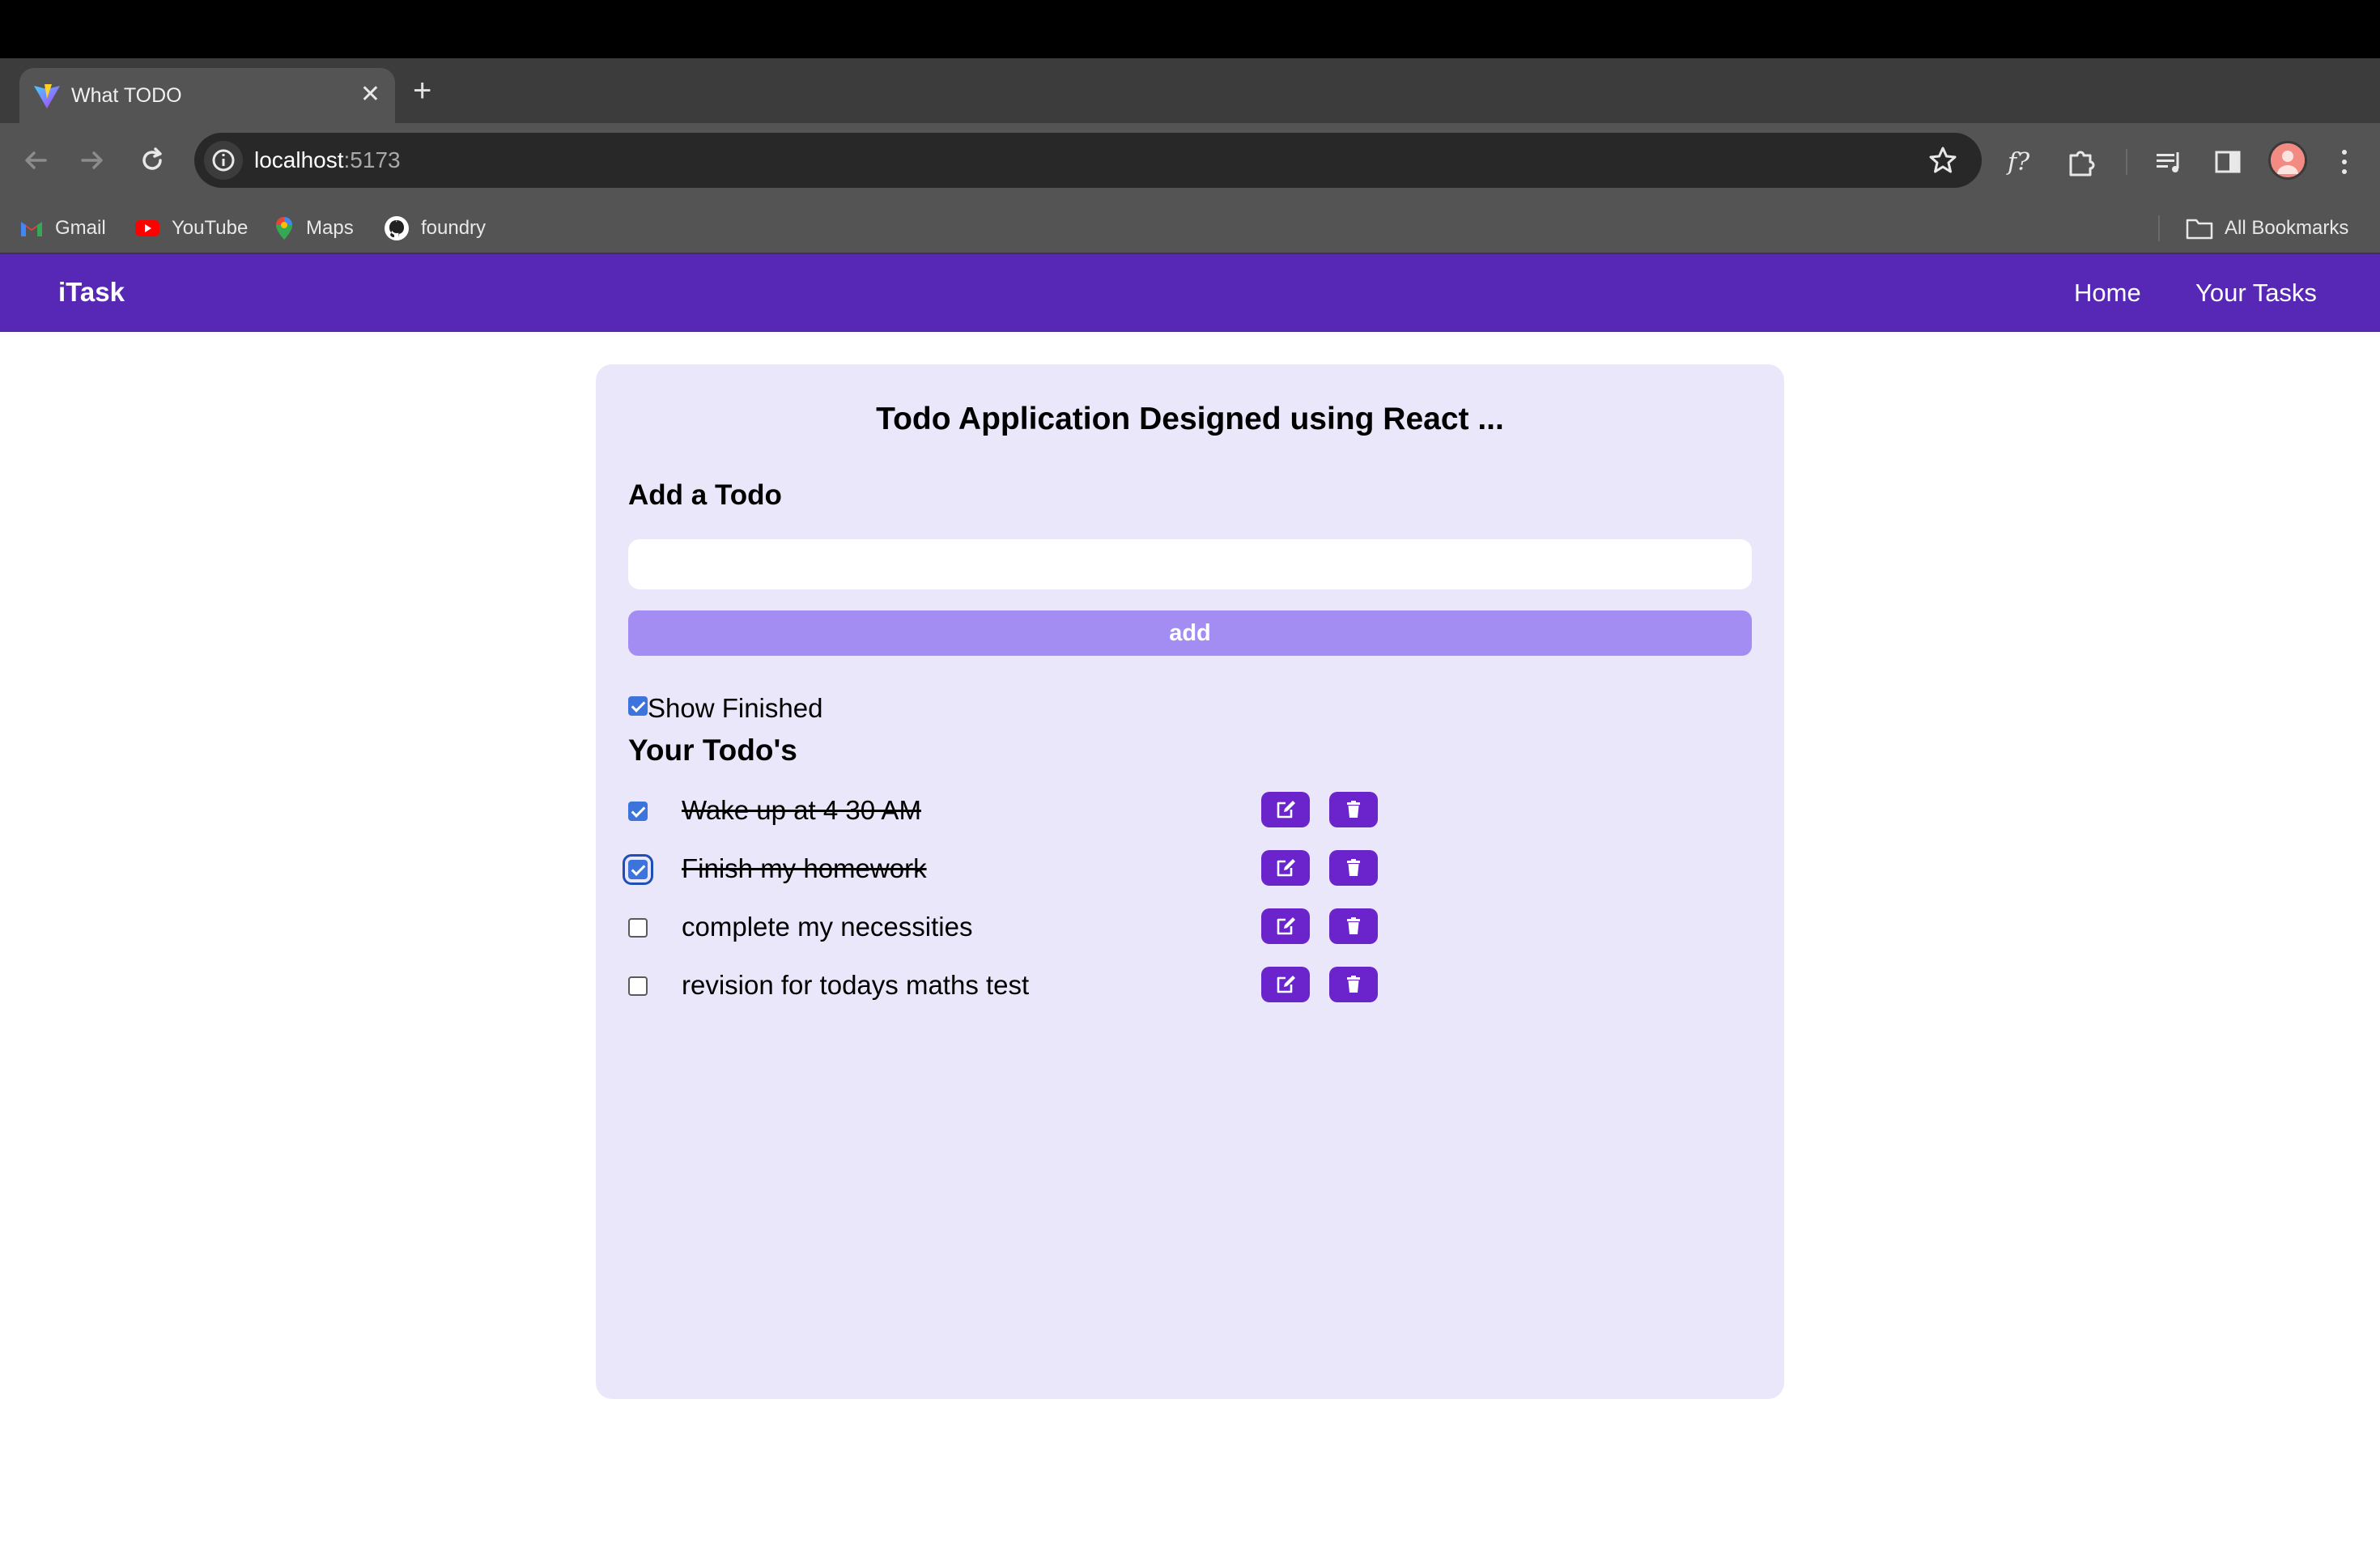 The image size is (2380, 1548). What do you see at coordinates (284, 228) in the screenshot?
I see `maps-pin-icon` at bounding box center [284, 228].